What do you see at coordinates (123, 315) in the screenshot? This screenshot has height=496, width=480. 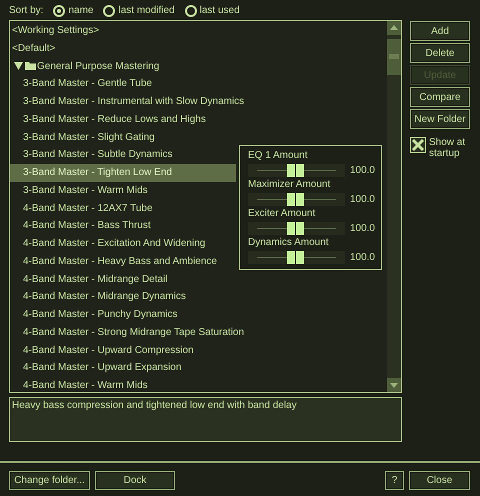 I see `preset-item: 4-Band Master - Punchy Dynamics` at bounding box center [123, 315].